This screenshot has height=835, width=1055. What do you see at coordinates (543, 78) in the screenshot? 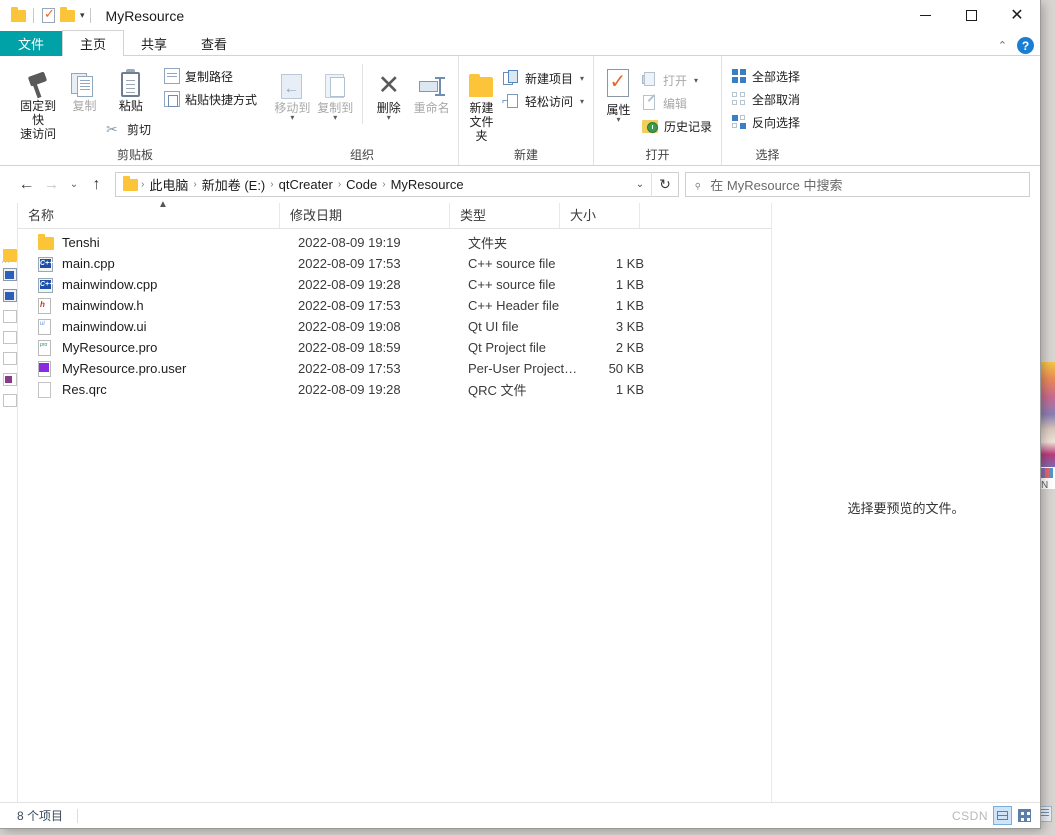
I see `new-item-button: 新建项目 ▾` at bounding box center [543, 78].